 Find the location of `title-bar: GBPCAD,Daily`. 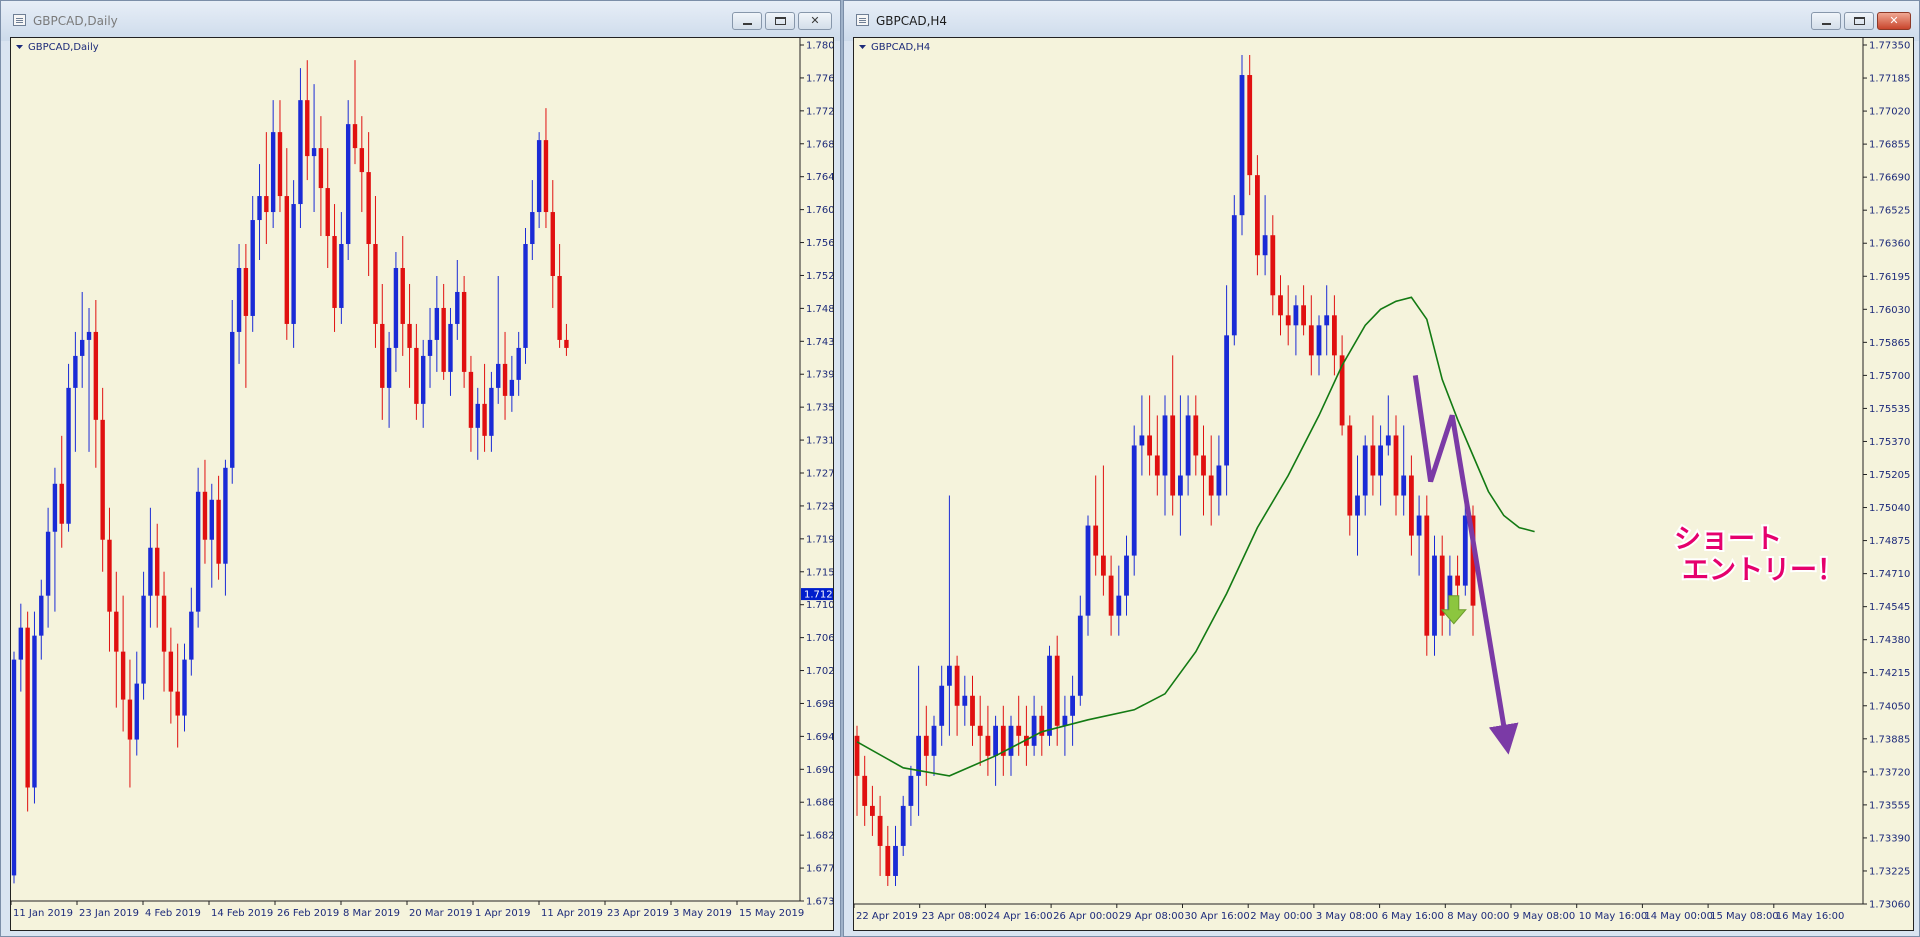

title-bar: GBPCAD,Daily is located at coordinates (420, 21).